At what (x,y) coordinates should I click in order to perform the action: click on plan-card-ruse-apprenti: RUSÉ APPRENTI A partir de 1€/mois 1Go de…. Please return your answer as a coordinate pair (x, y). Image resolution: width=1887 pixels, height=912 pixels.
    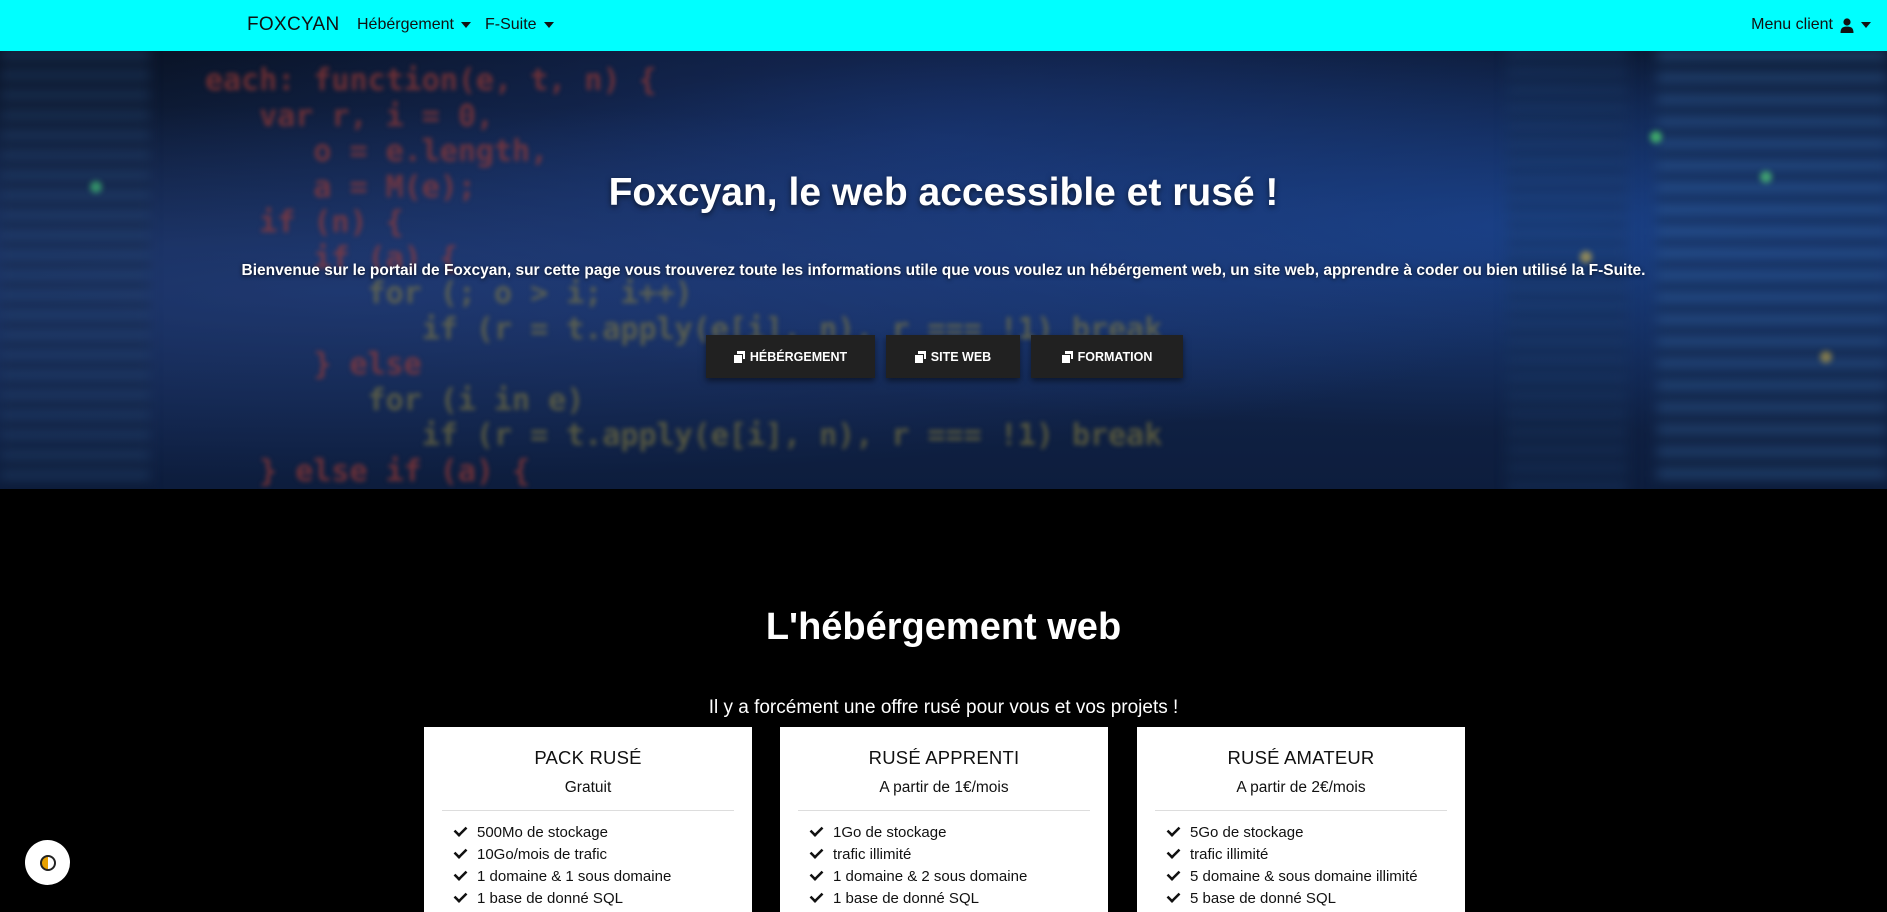
    Looking at the image, I should click on (944, 819).